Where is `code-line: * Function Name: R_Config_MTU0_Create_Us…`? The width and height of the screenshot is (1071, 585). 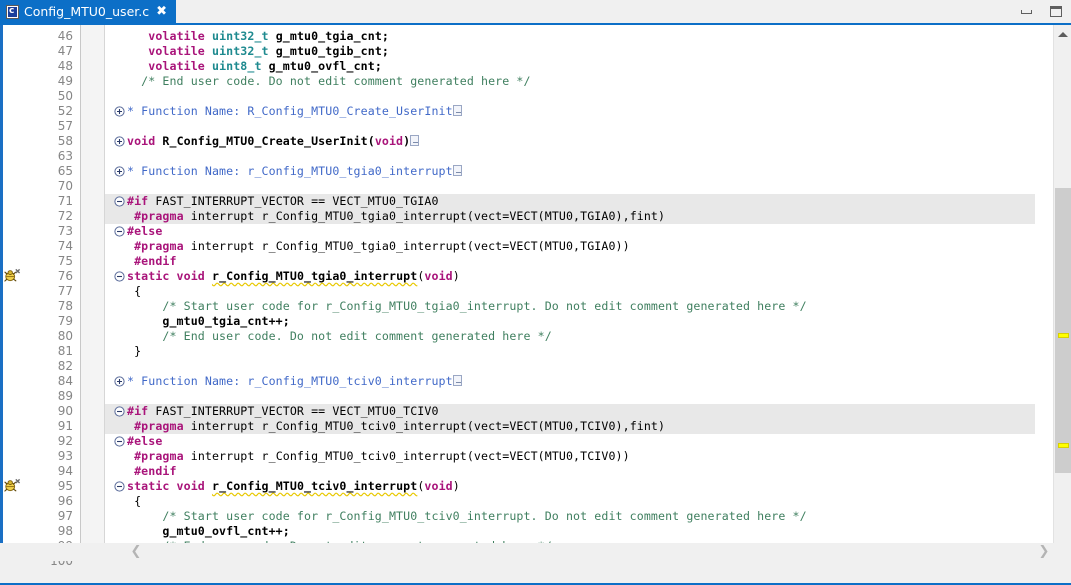
code-line: * Function Name: R_Config_MTU0_Create_Us… is located at coordinates (570, 111).